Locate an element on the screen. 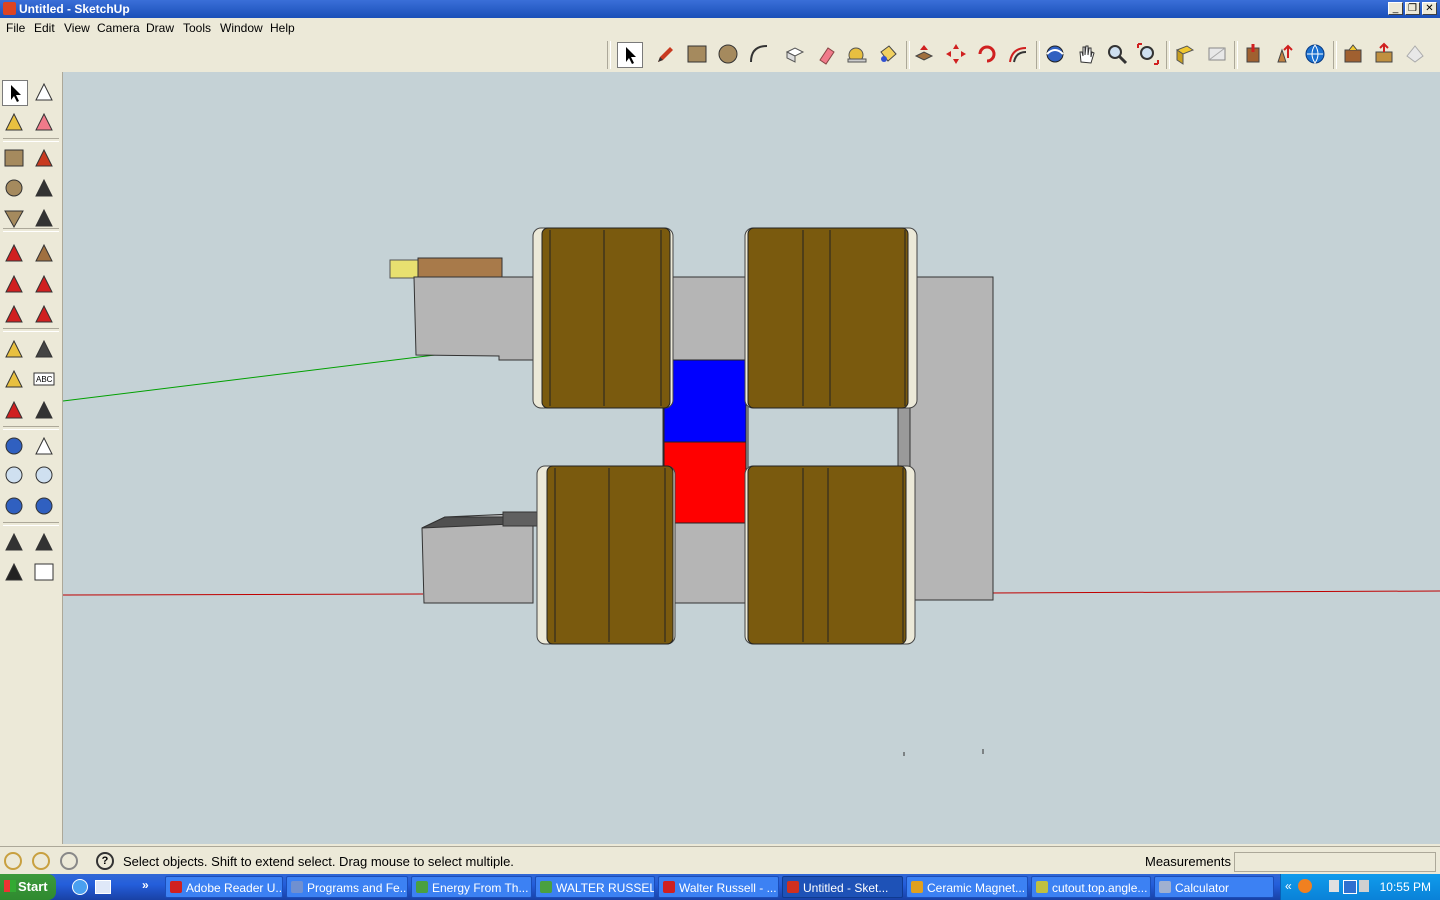  coil-upper-left is located at coordinates (603, 318).